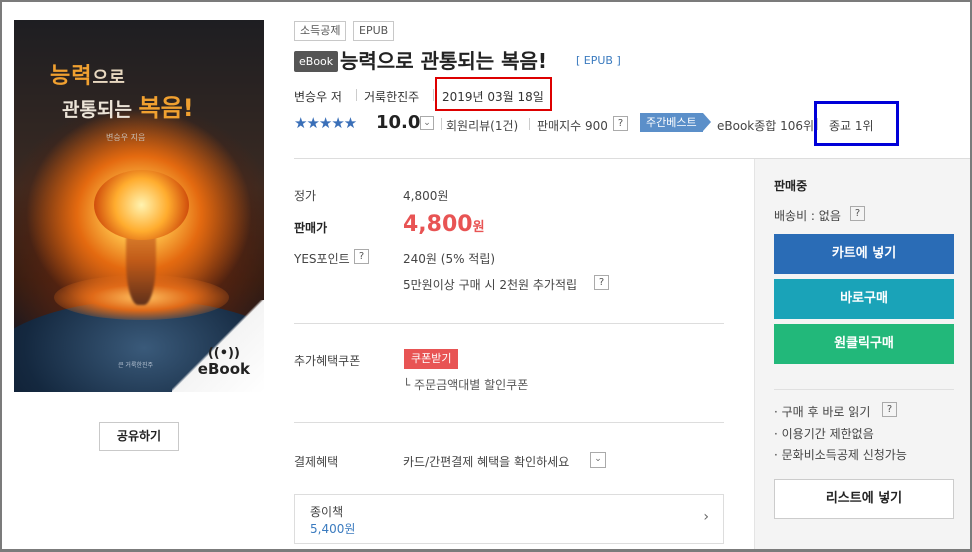 The width and height of the screenshot is (972, 552). I want to click on rank-highlight-box, so click(856, 123).